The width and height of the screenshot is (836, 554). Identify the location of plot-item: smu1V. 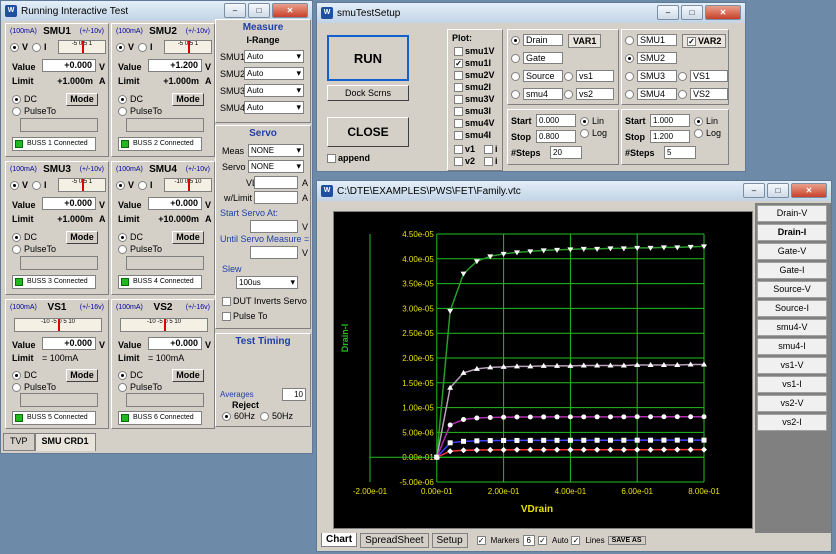
(474, 51).